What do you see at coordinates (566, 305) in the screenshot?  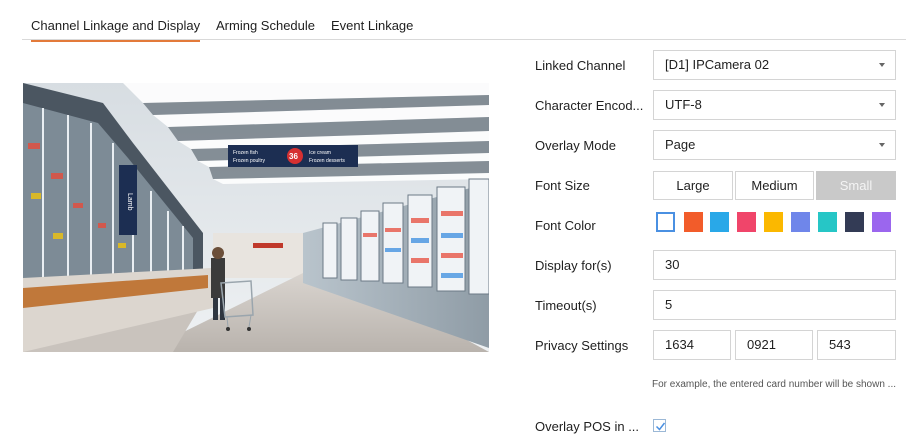 I see `timeout-label: Timeout(s)` at bounding box center [566, 305].